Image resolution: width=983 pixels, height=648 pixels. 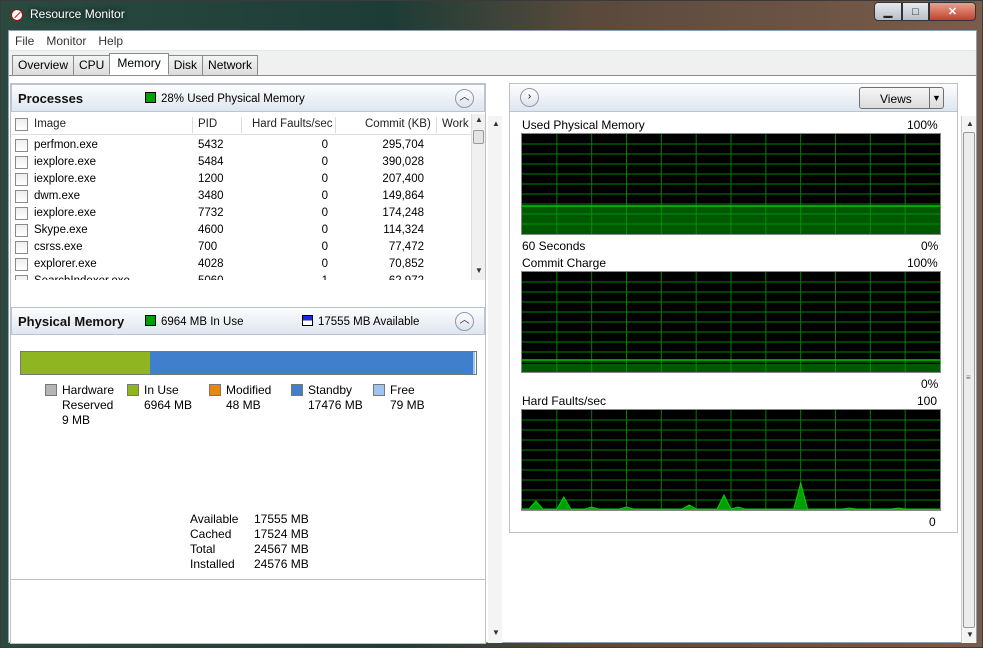 I want to click on available-summary-text: 17555 MB Available, so click(x=369, y=322).